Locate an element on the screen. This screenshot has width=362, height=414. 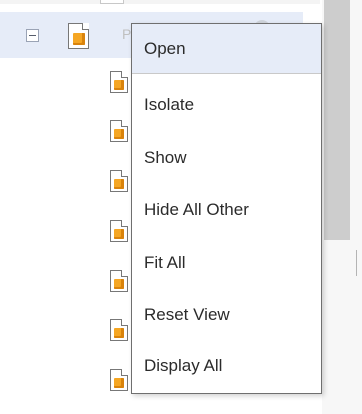
menu-item-display-all: Display All is located at coordinates (226, 366).